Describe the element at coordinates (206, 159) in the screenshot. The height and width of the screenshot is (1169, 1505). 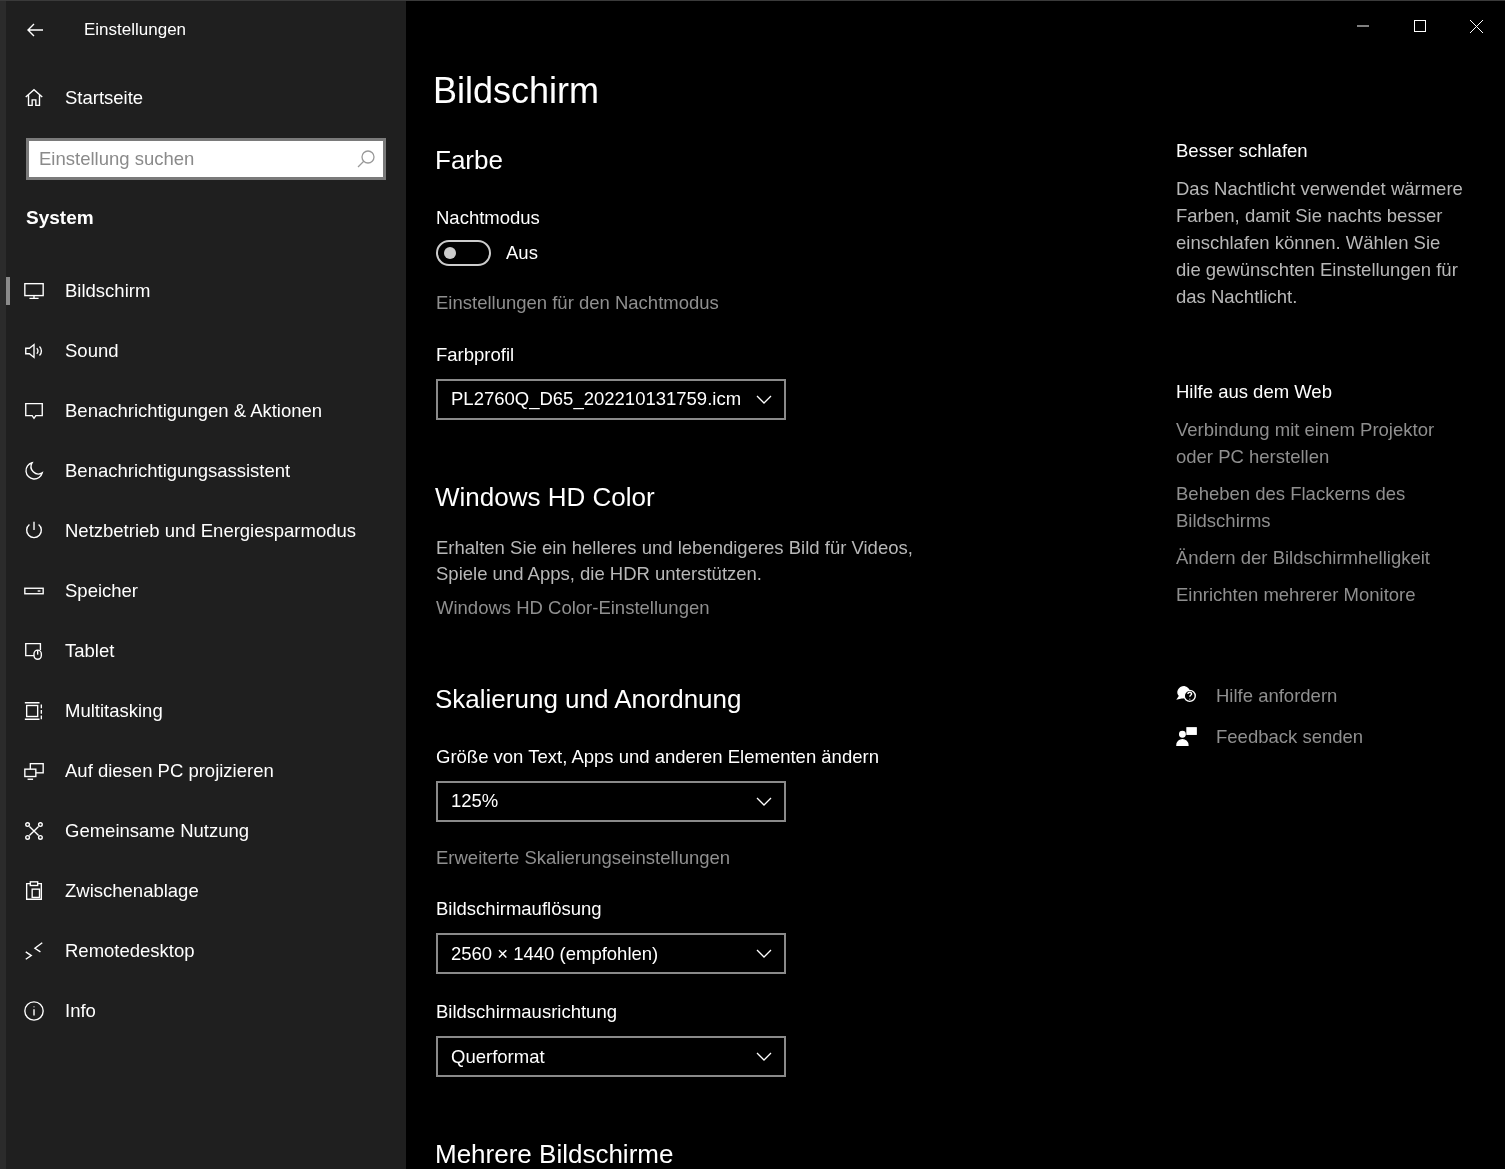
I see `search-field: Einstellung suchen` at that location.